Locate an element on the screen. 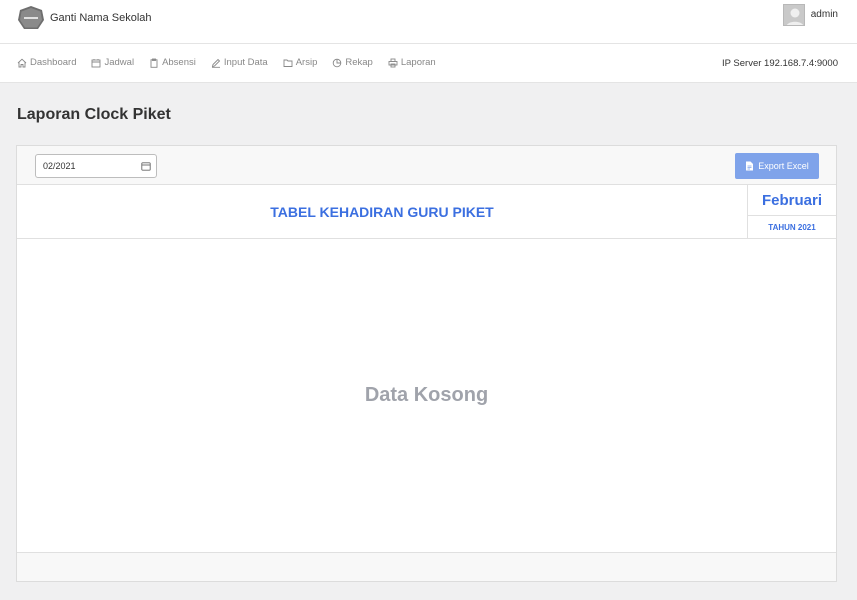 Image resolution: width=857 pixels, height=600 pixels. card-toolbar: 02/2021 Export Excel is located at coordinates (426, 165).